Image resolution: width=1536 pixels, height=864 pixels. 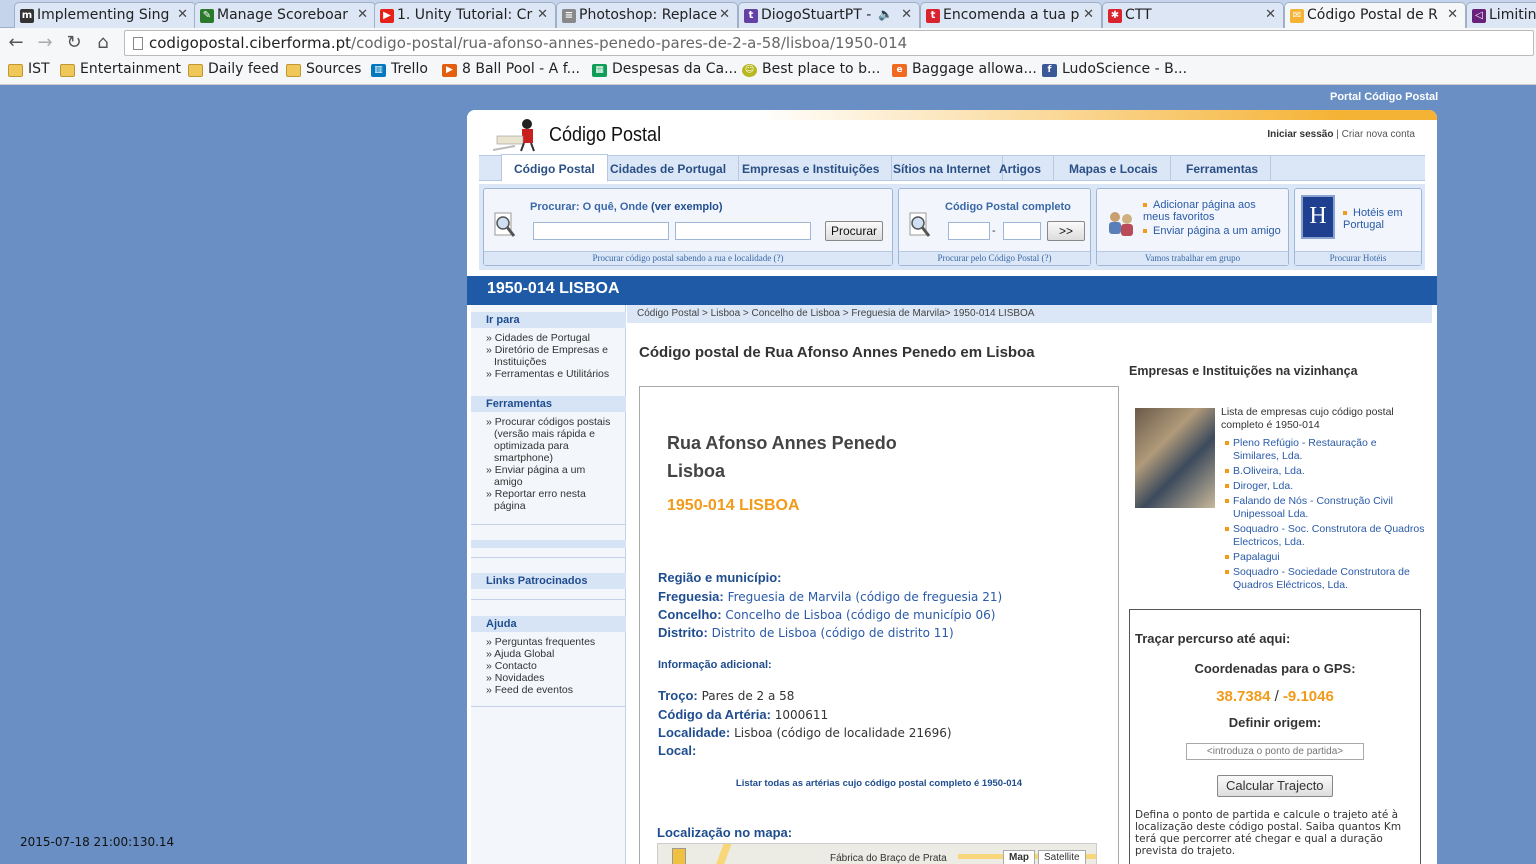 What do you see at coordinates (1325, 557) in the screenshot?
I see `company-link: Papalagui` at bounding box center [1325, 557].